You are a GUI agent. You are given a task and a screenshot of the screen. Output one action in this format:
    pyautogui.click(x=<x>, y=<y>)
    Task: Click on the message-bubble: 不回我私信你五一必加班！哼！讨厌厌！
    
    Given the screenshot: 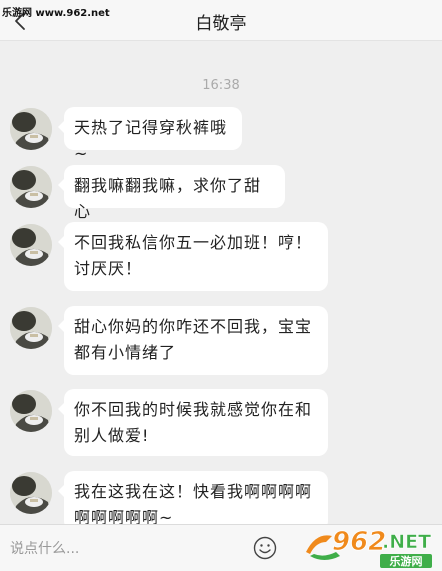 What is the action you would take?
    pyautogui.click(x=193, y=256)
    